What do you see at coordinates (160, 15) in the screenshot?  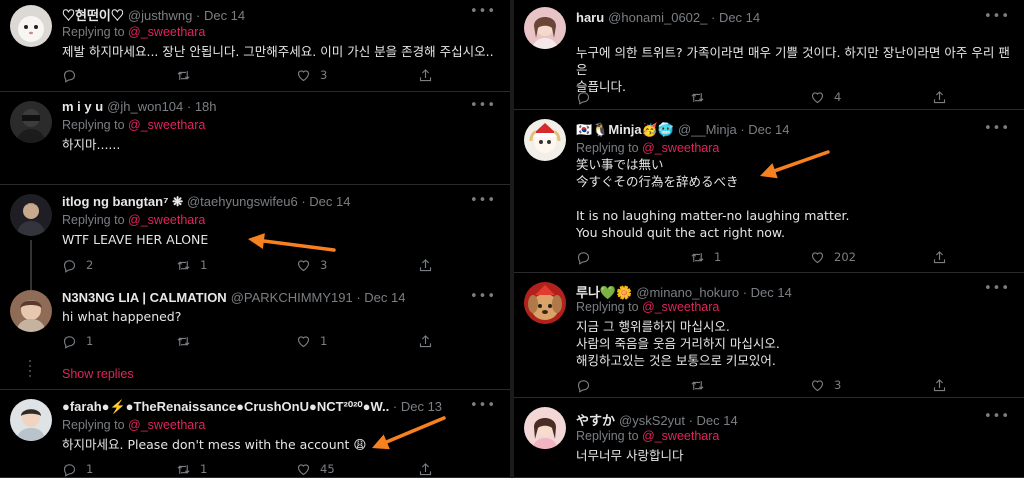 I see `username: @justhwng` at bounding box center [160, 15].